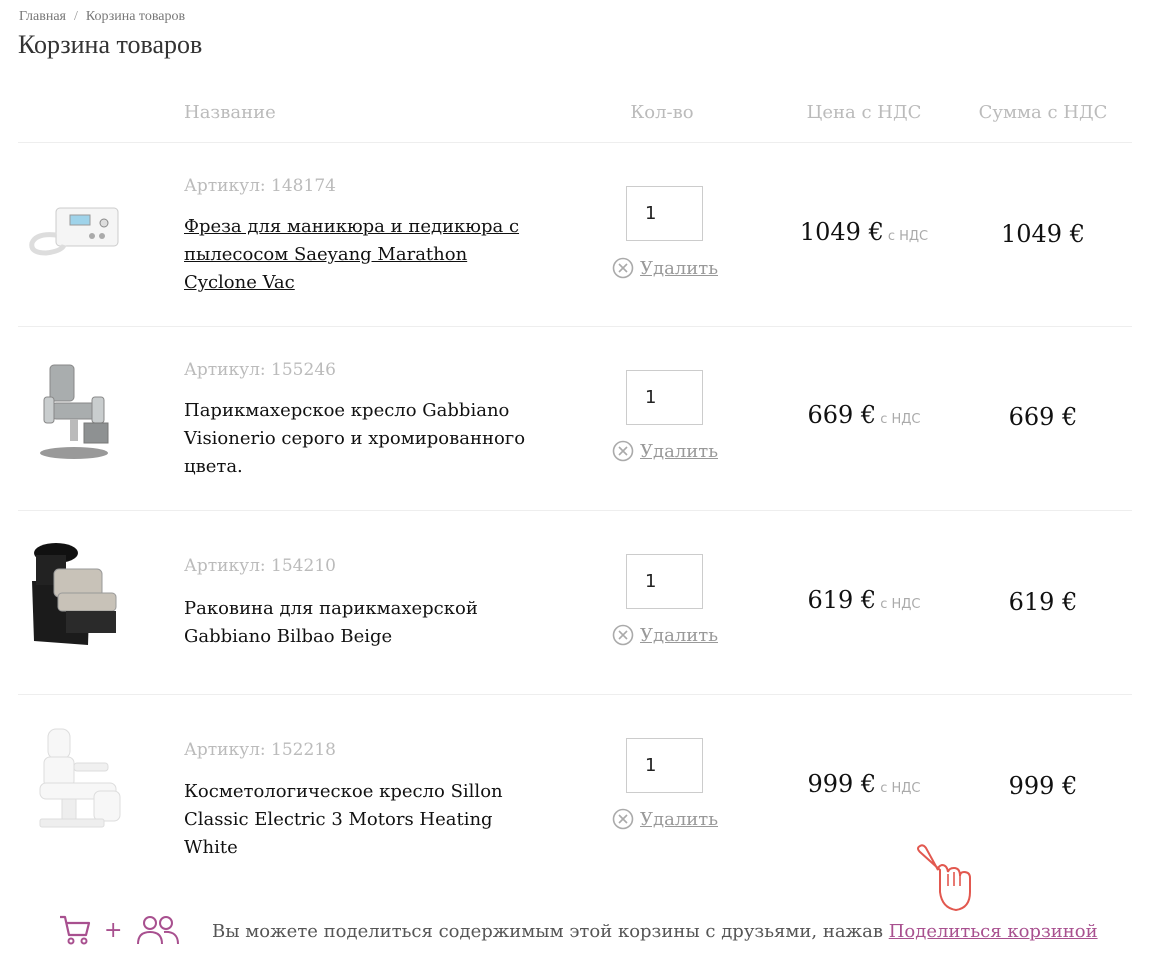 The image size is (1157, 957). Describe the element at coordinates (230, 112) in the screenshot. I see `header-name: Название` at that location.